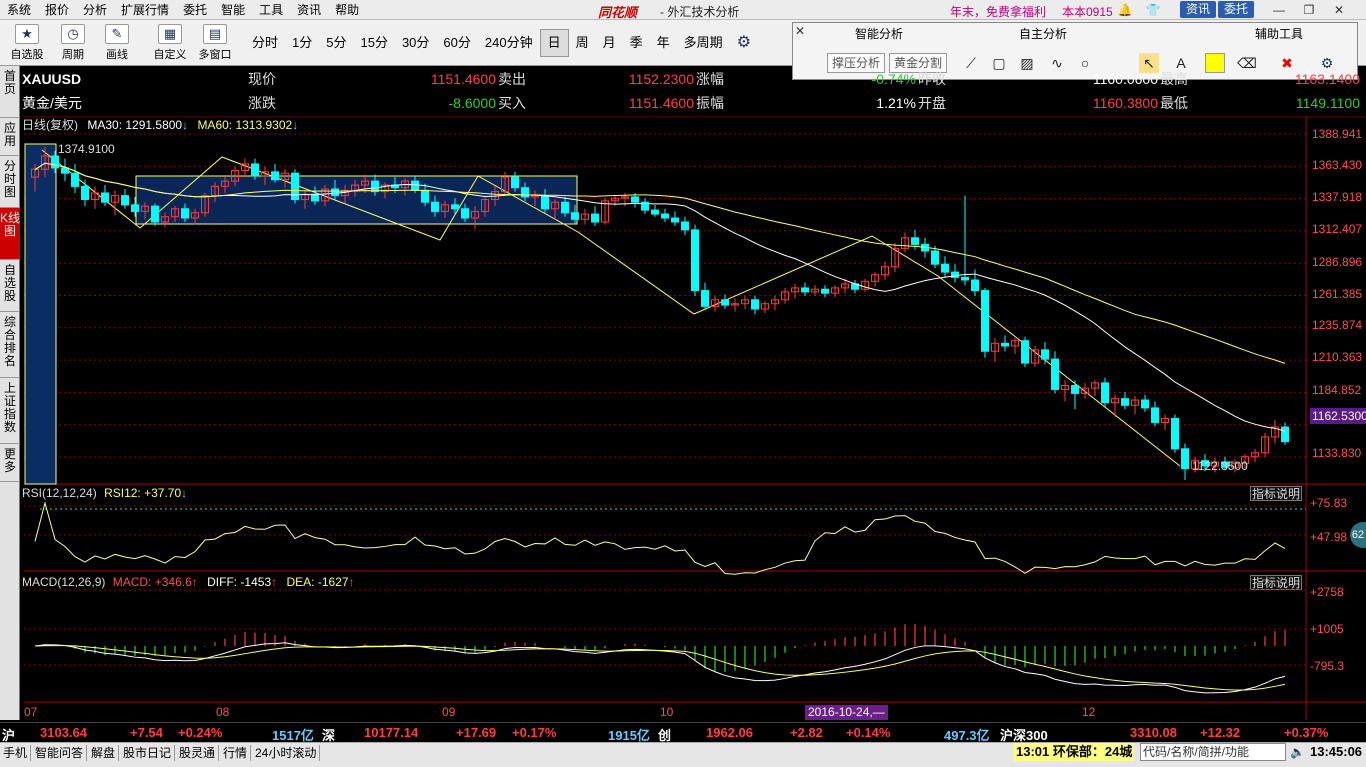 Image resolution: width=1366 pixels, height=767 pixels. Describe the element at coordinates (57, 10) in the screenshot. I see `menu-quote: 报价` at that location.